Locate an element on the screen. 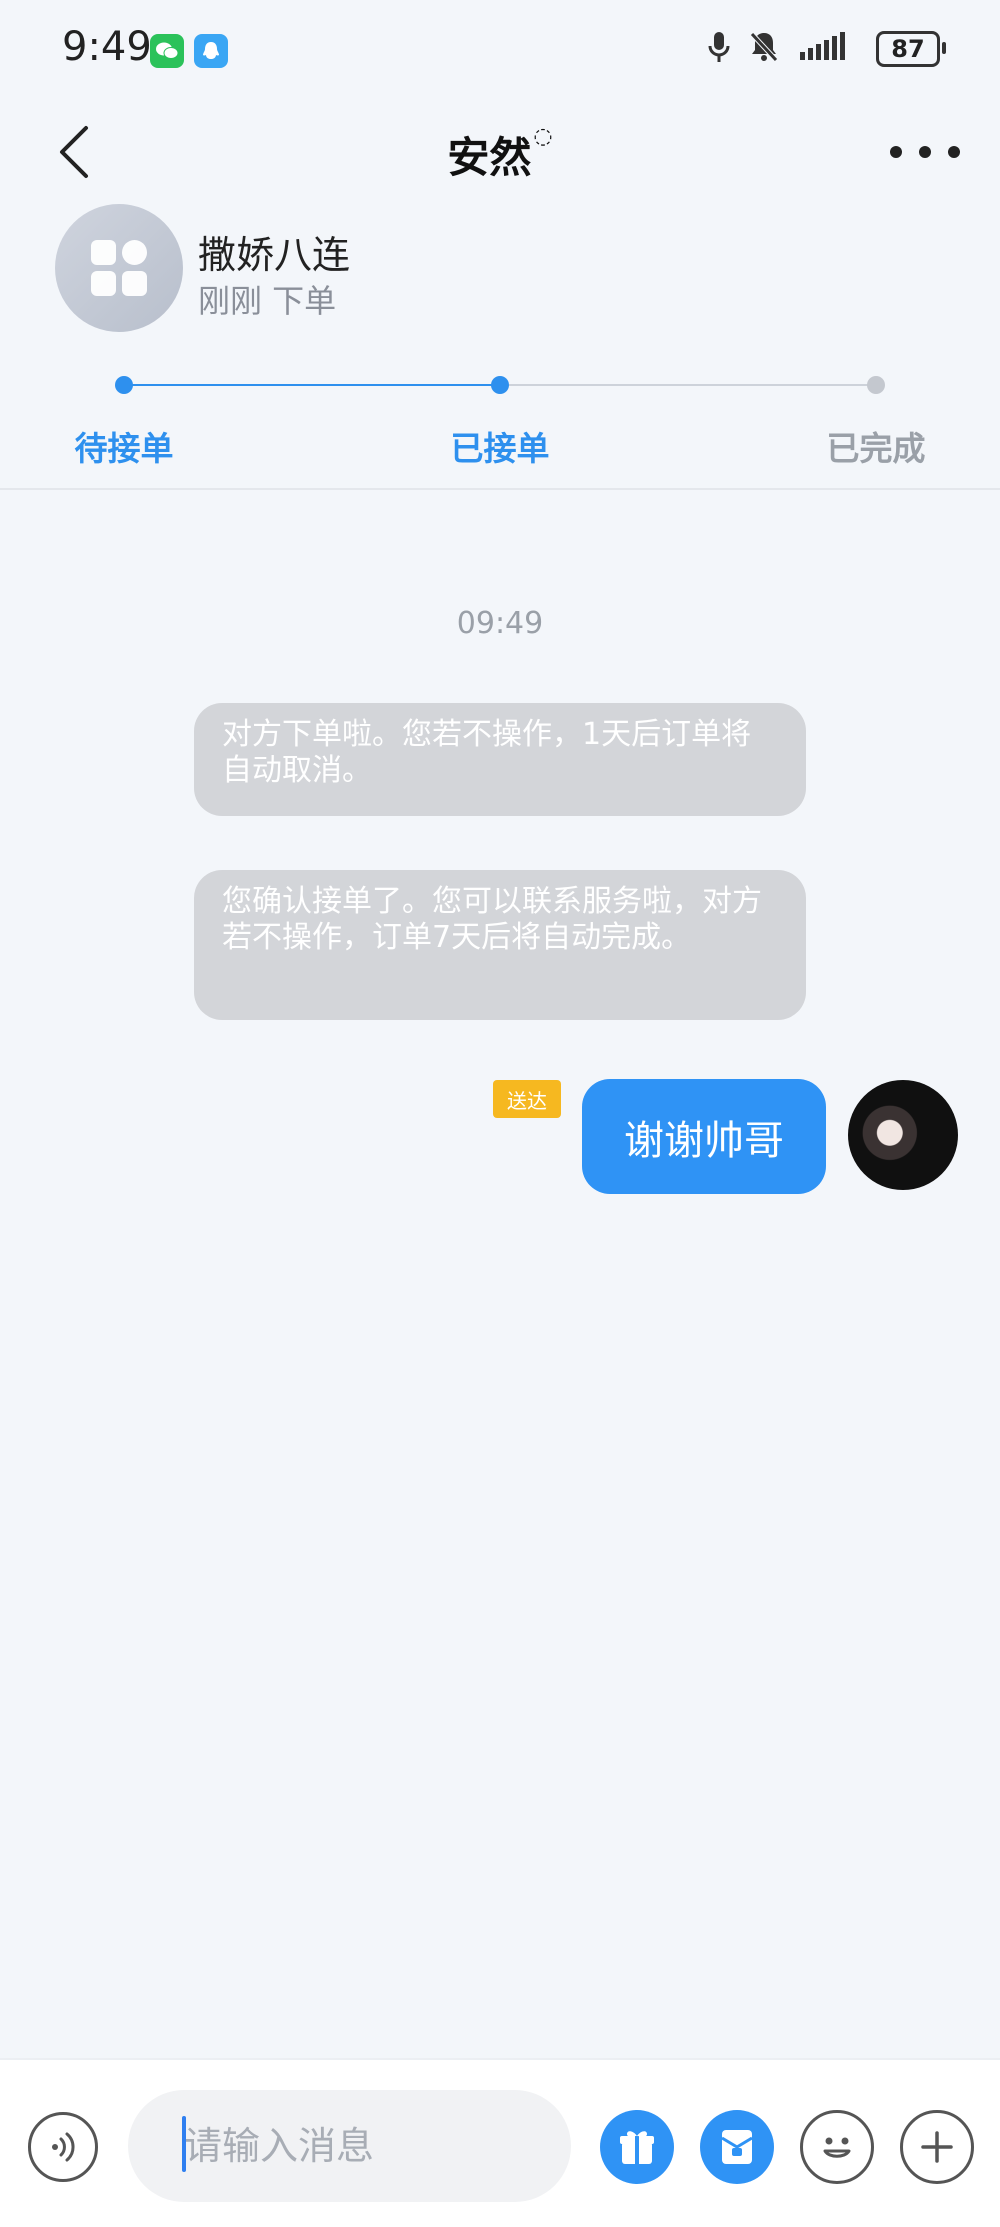 Image resolution: width=1000 pixels, height=2227 pixels. bell-off-icon is located at coordinates (764, 49).